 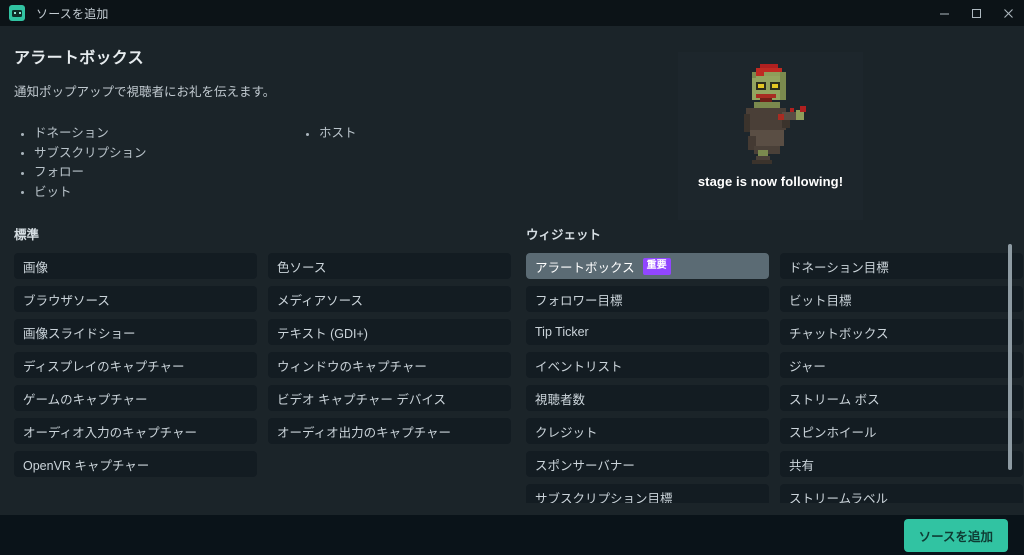 What do you see at coordinates (1010, 357) in the screenshot?
I see `scrollbar-thumb` at bounding box center [1010, 357].